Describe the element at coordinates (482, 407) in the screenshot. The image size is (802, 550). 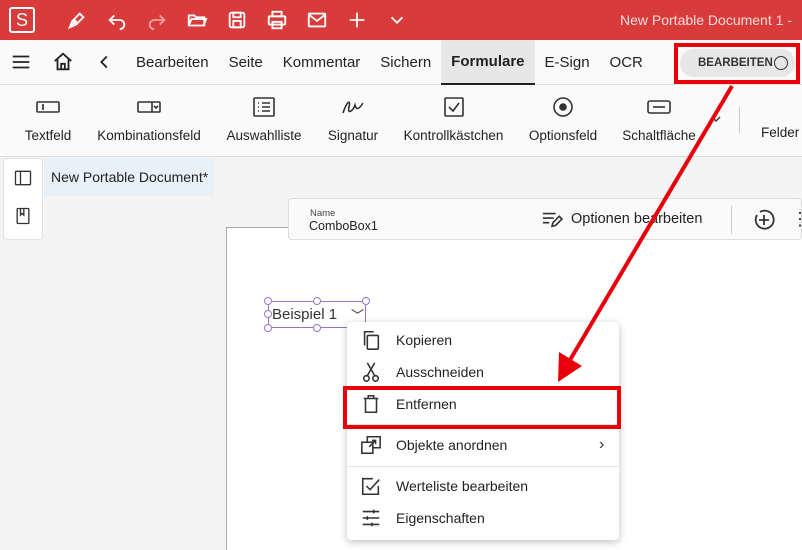
I see `highlight-box-entfernen` at that location.